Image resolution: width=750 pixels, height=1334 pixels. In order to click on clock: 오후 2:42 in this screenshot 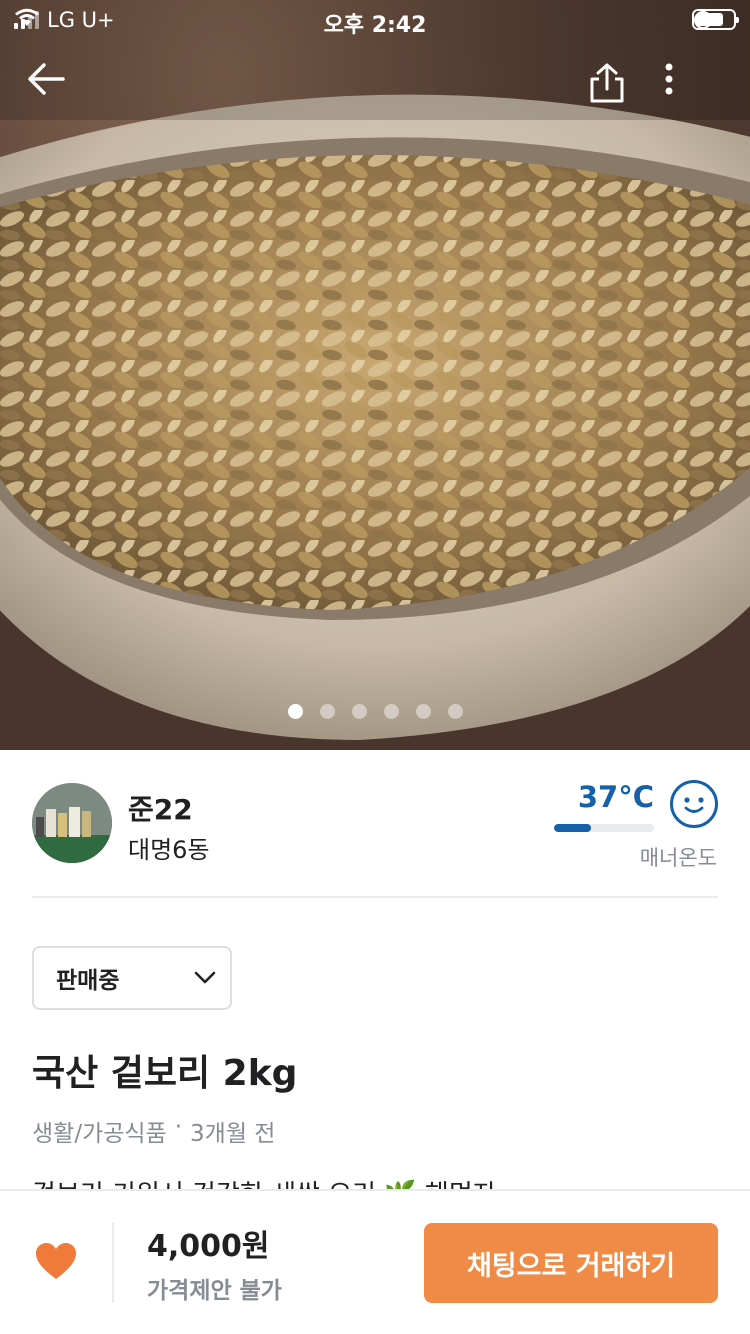, I will do `click(375, 25)`.